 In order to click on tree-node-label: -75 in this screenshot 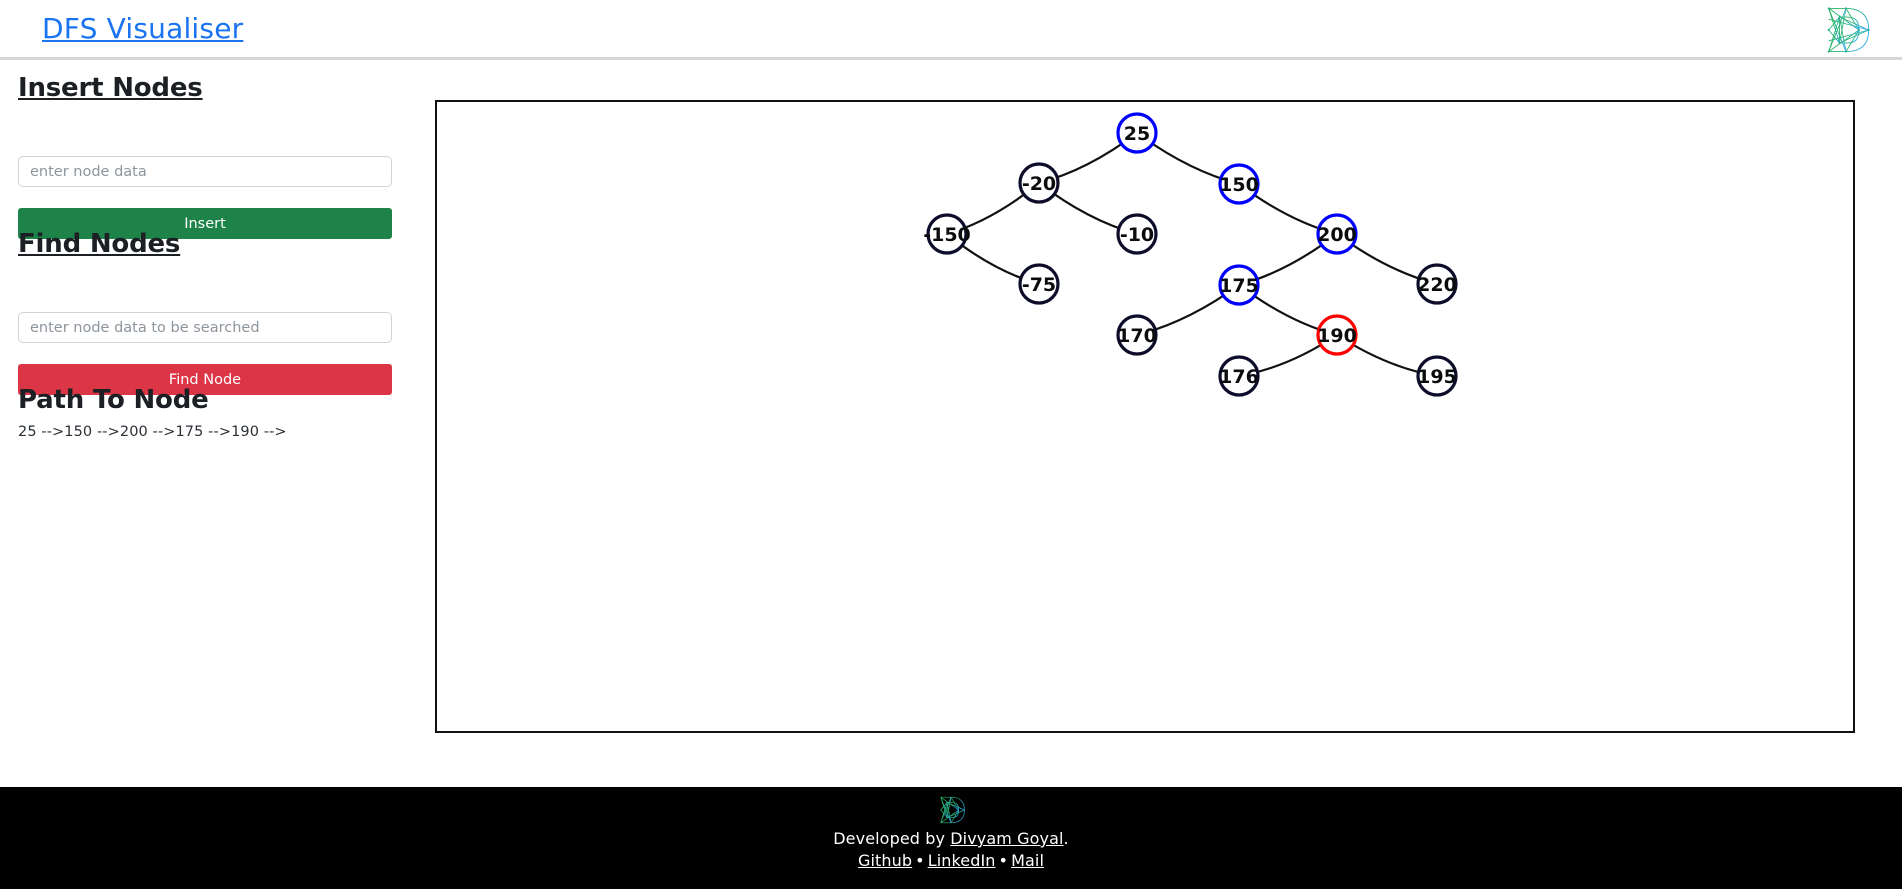, I will do `click(1039, 285)`.